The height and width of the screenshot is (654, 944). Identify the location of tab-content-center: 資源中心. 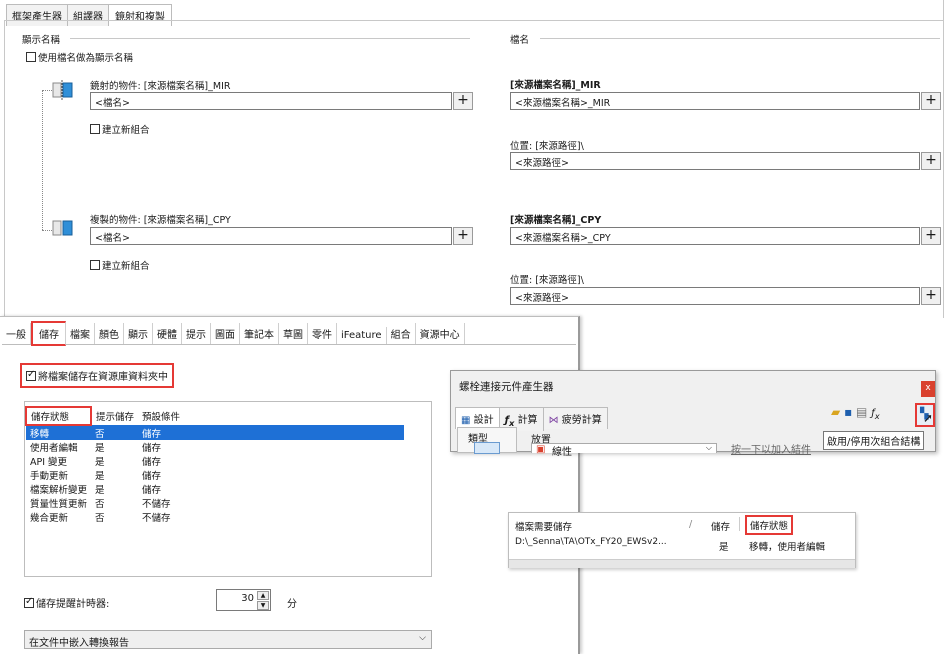
(440, 333).